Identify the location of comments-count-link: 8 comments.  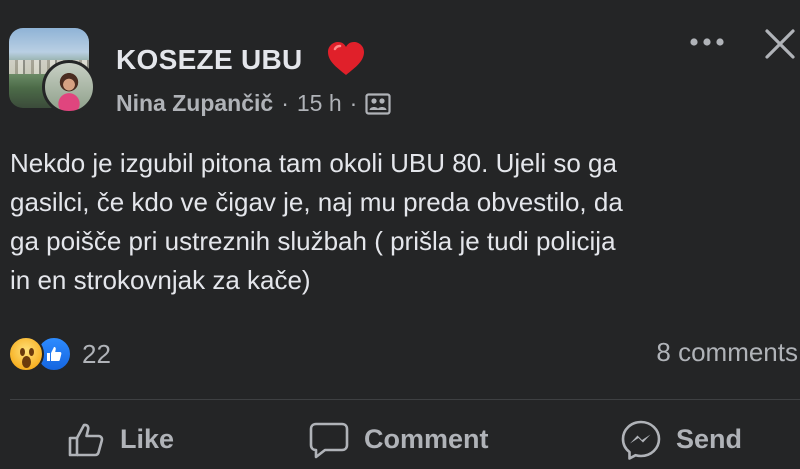
(727, 352).